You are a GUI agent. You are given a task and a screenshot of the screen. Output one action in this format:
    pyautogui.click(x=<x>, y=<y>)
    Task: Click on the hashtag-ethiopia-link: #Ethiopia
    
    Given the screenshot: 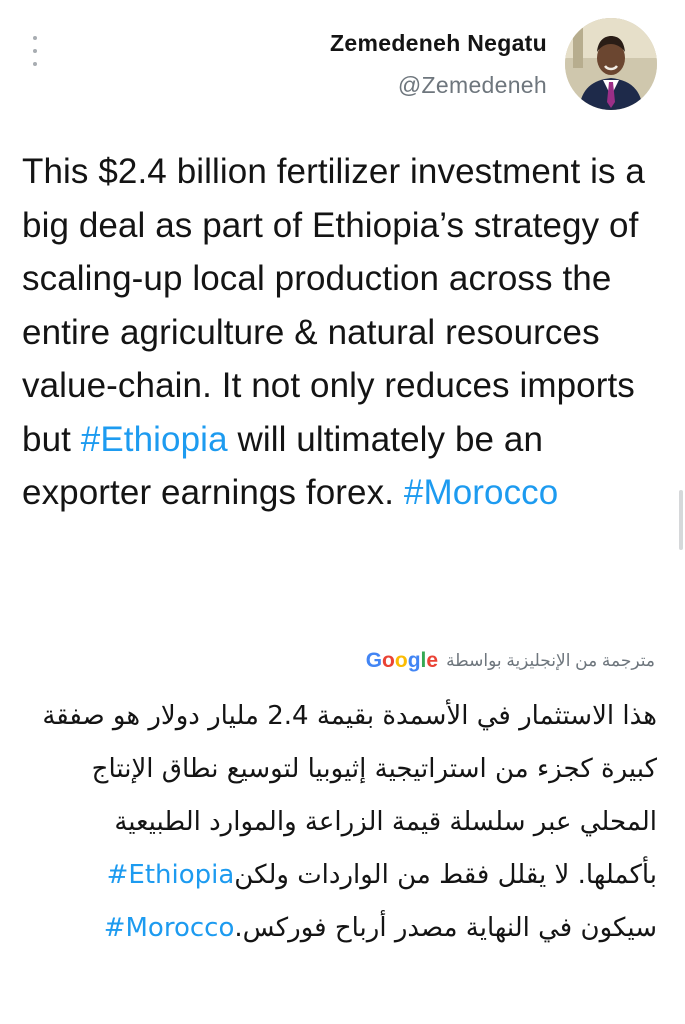 What is the action you would take?
    pyautogui.click(x=154, y=439)
    